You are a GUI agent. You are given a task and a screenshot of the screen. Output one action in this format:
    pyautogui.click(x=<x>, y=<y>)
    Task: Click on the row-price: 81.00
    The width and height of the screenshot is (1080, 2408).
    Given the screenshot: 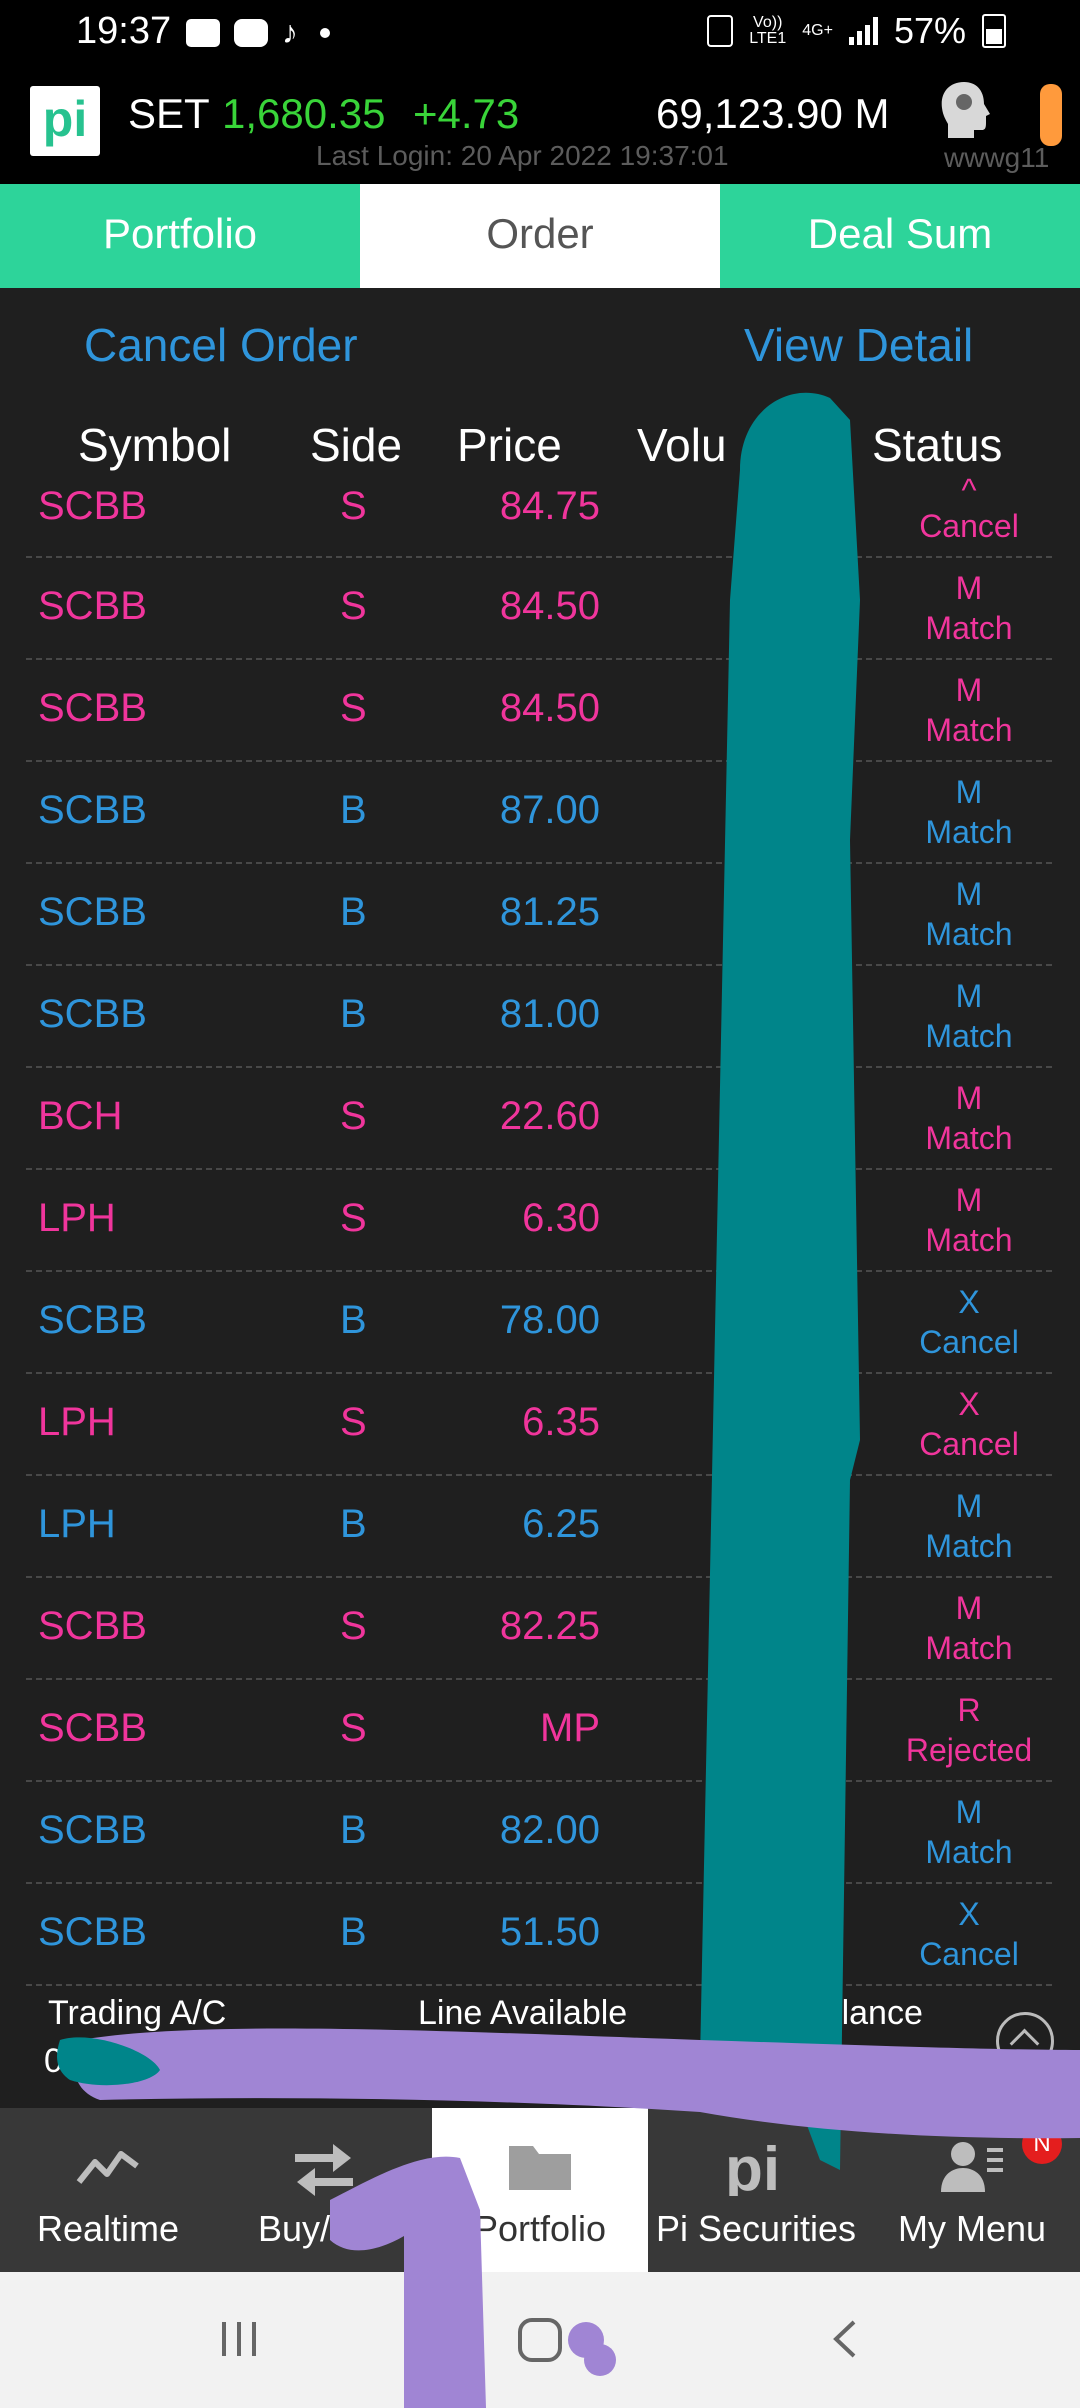 What is the action you would take?
    pyautogui.click(x=549, y=1014)
    